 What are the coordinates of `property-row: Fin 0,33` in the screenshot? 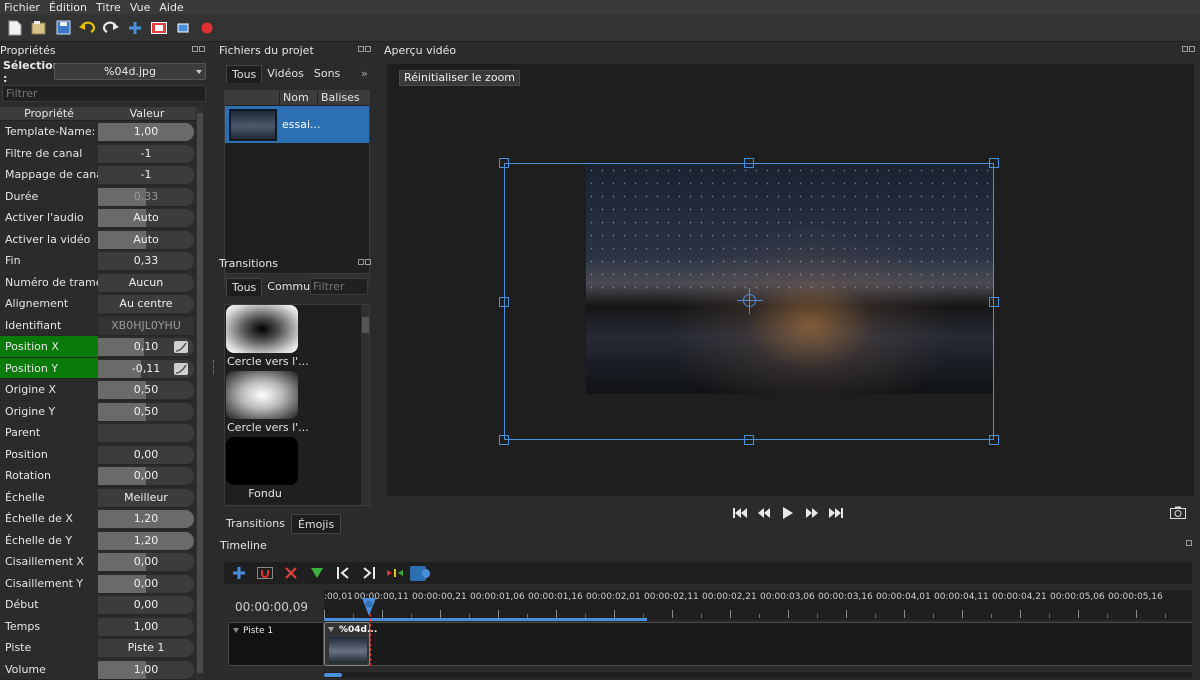 It's located at (98, 261).